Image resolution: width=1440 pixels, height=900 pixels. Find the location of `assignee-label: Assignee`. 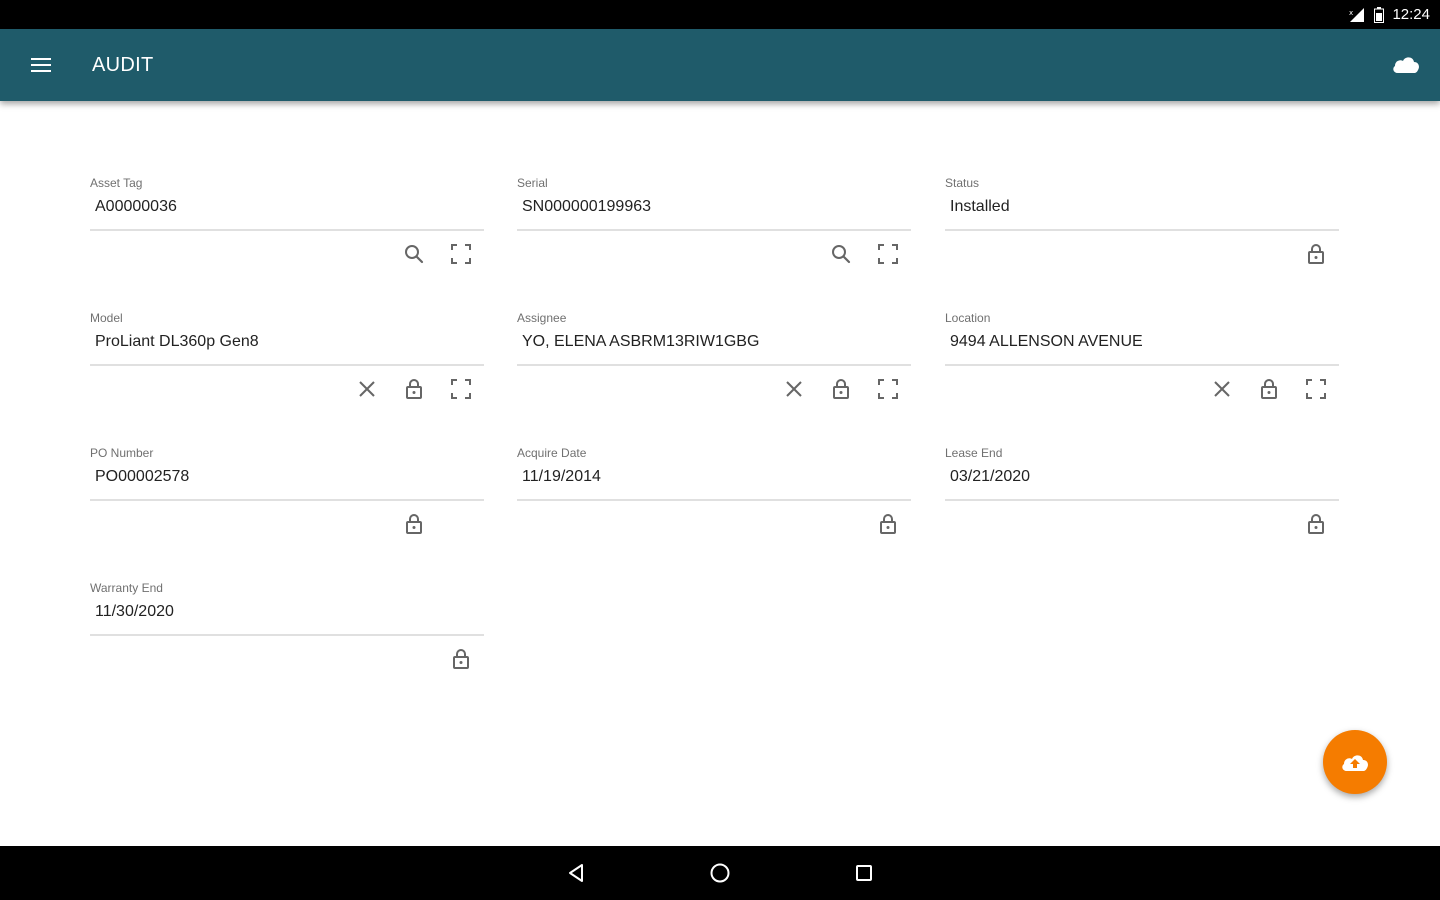

assignee-label: Assignee is located at coordinates (542, 318).